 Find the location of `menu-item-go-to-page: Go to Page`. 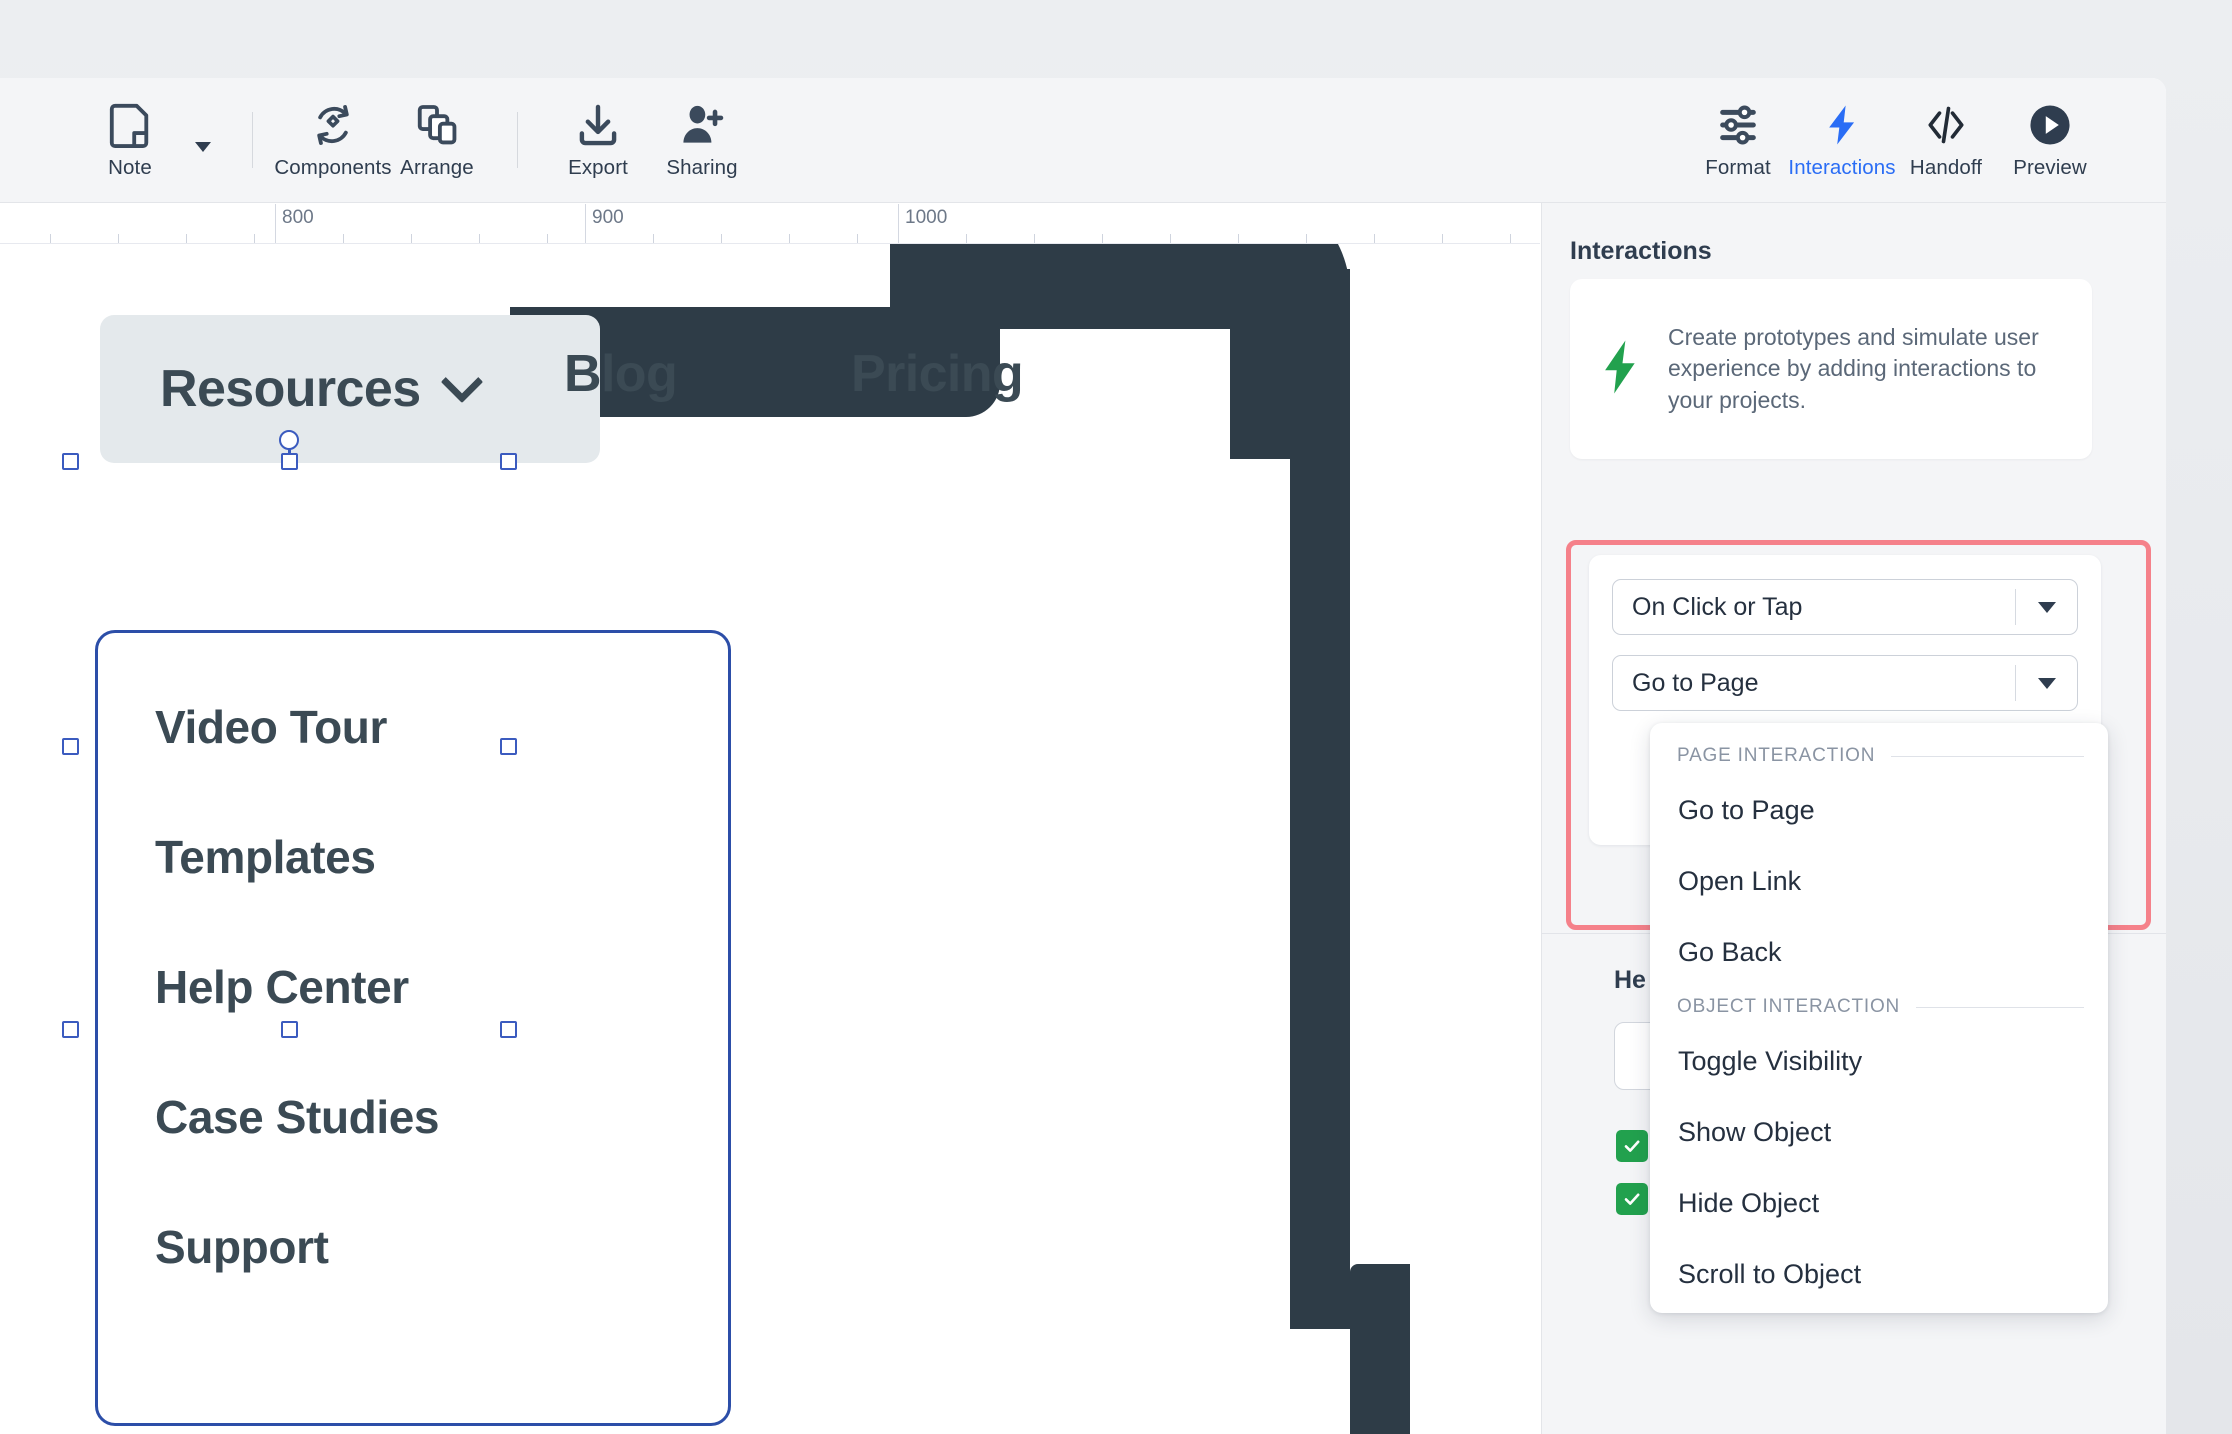

menu-item-go-to-page: Go to Page is located at coordinates (1879, 810).